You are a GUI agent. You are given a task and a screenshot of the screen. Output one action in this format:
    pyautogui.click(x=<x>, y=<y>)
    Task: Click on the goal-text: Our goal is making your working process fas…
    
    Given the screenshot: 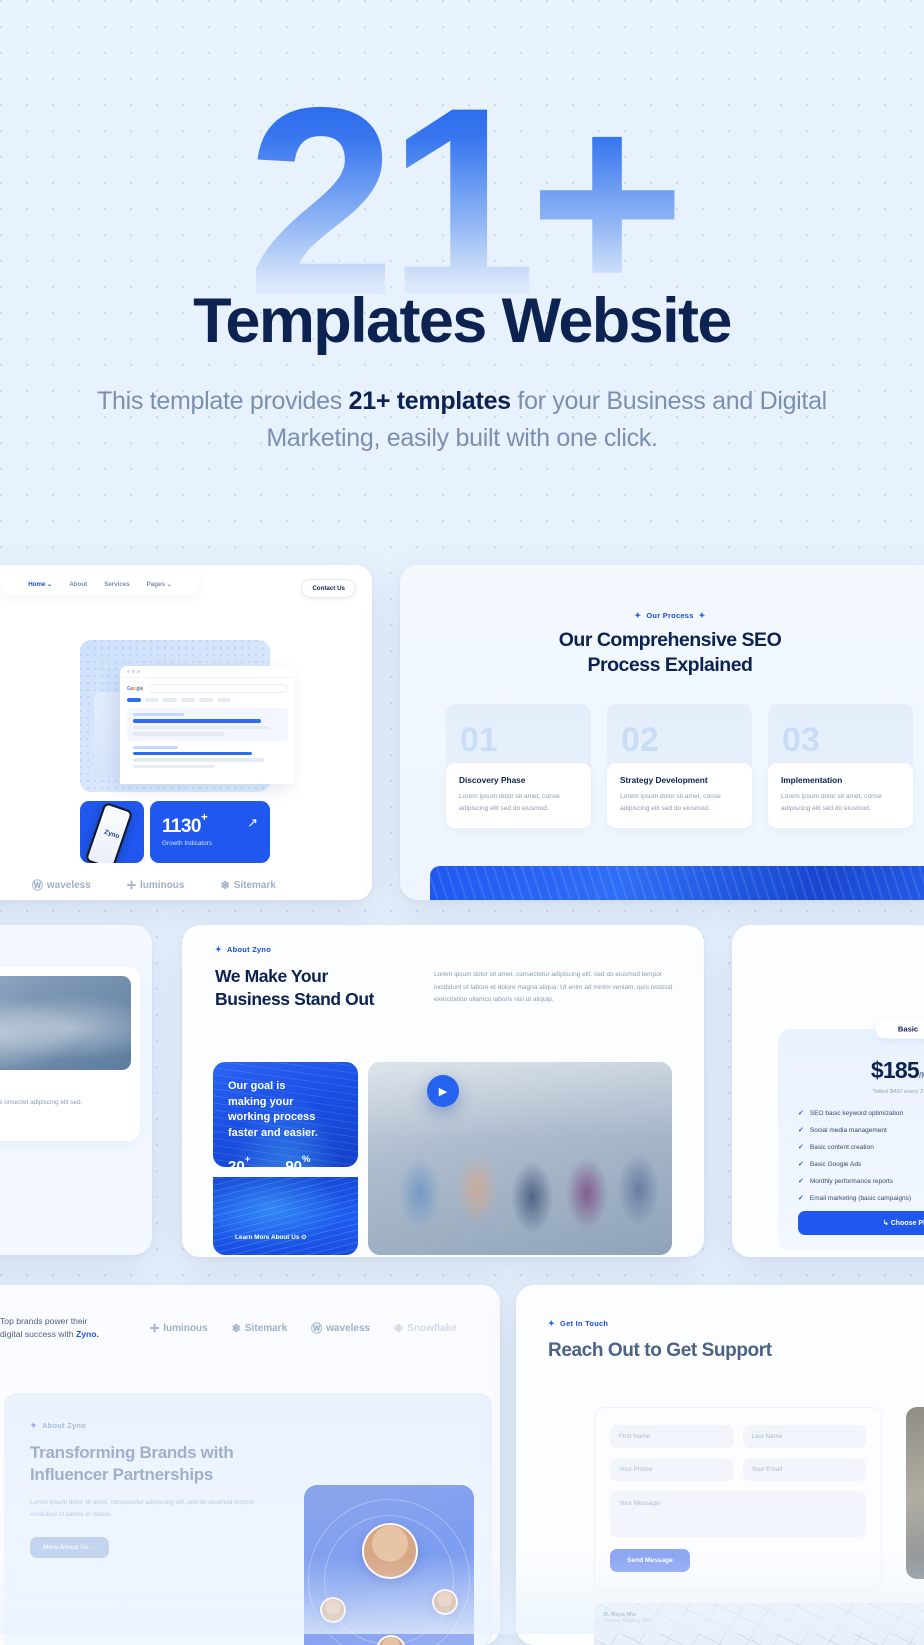 What is the action you would take?
    pyautogui.click(x=273, y=1109)
    